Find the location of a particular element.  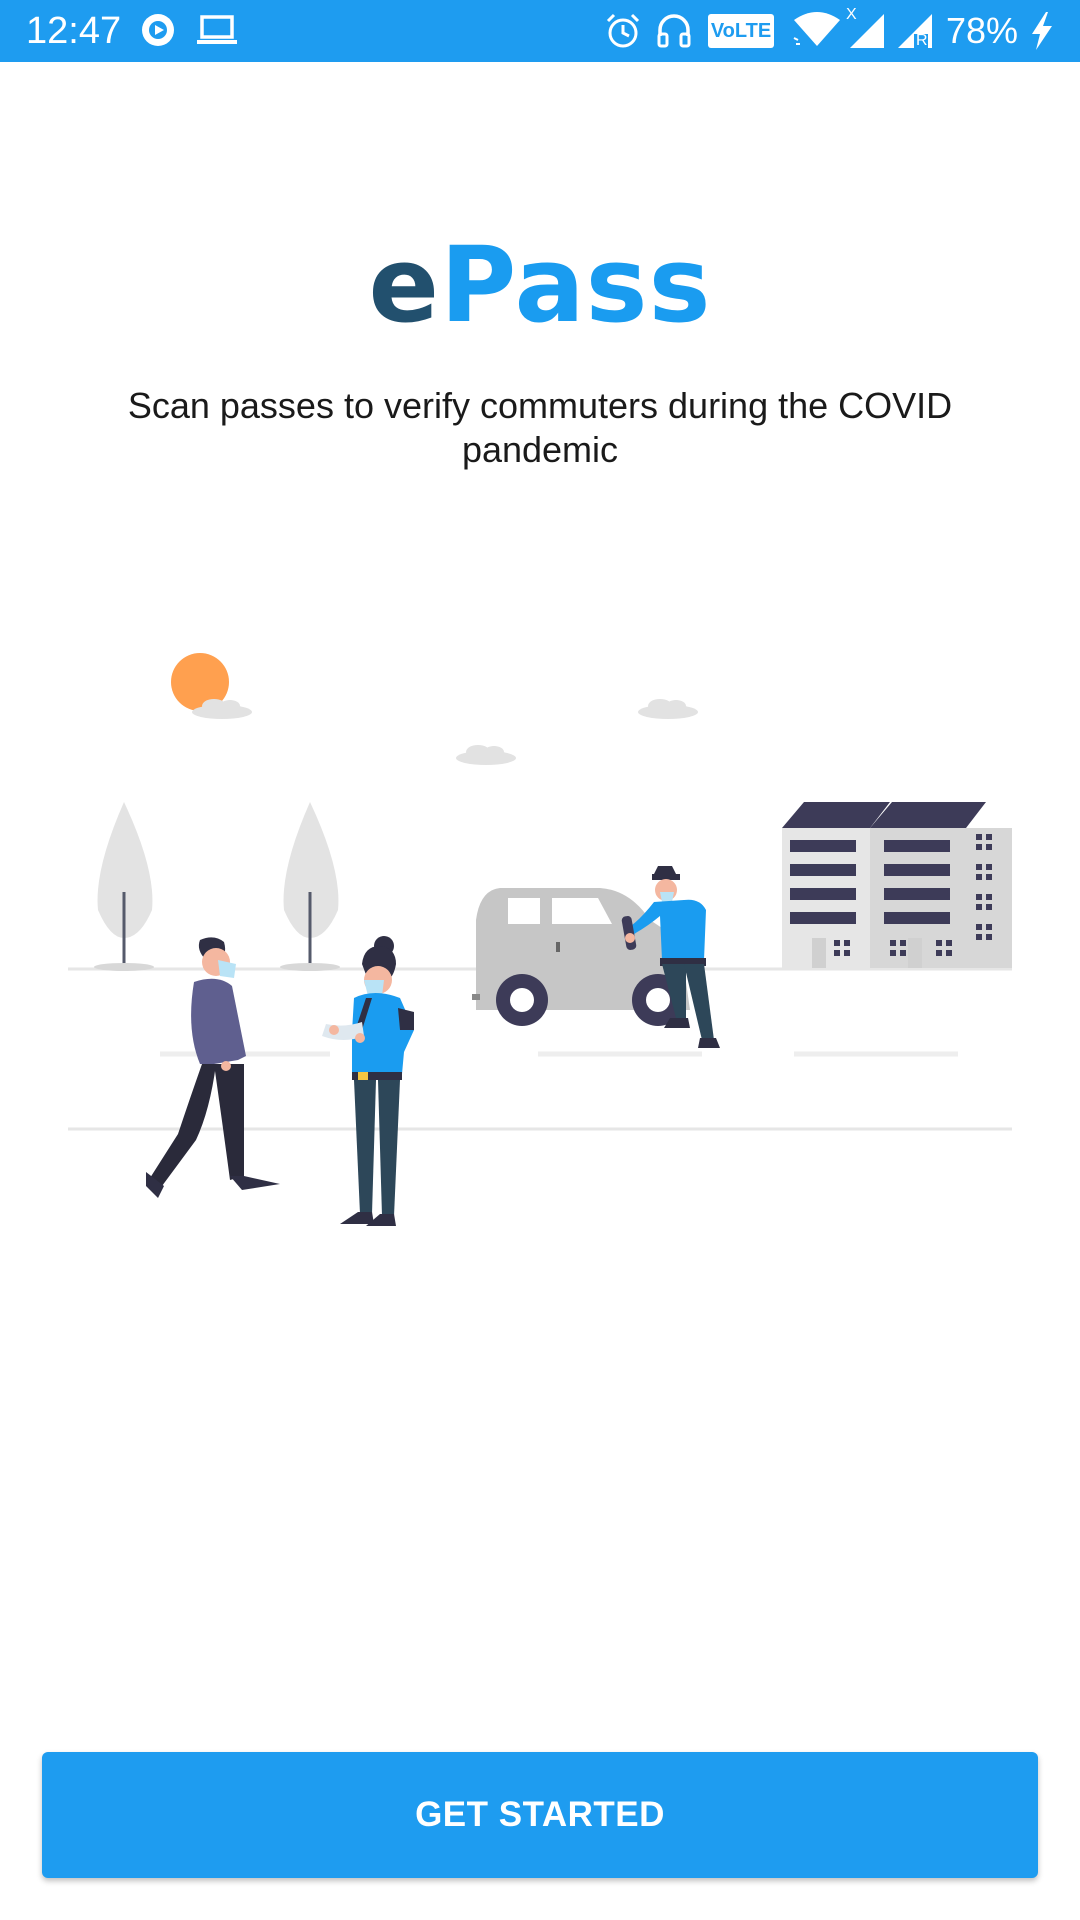

commuter-icon is located at coordinates (213, 1067).